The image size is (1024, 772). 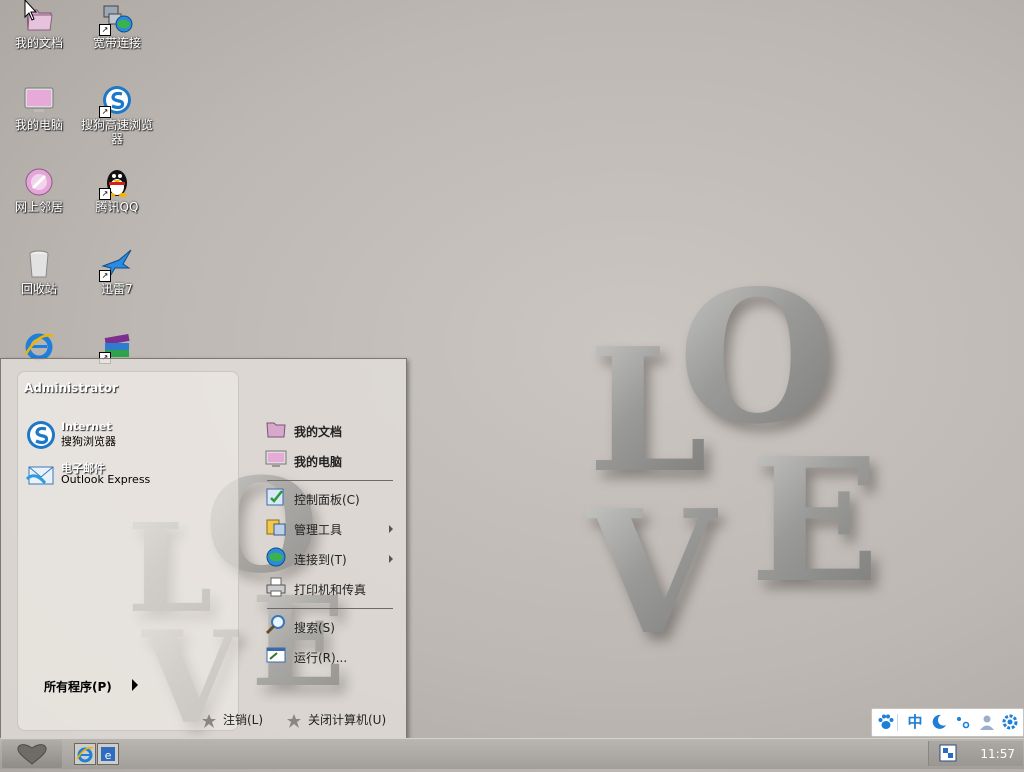 What do you see at coordinates (106, 479) in the screenshot?
I see `pinned-item-subtitle: Outlook Express` at bounding box center [106, 479].